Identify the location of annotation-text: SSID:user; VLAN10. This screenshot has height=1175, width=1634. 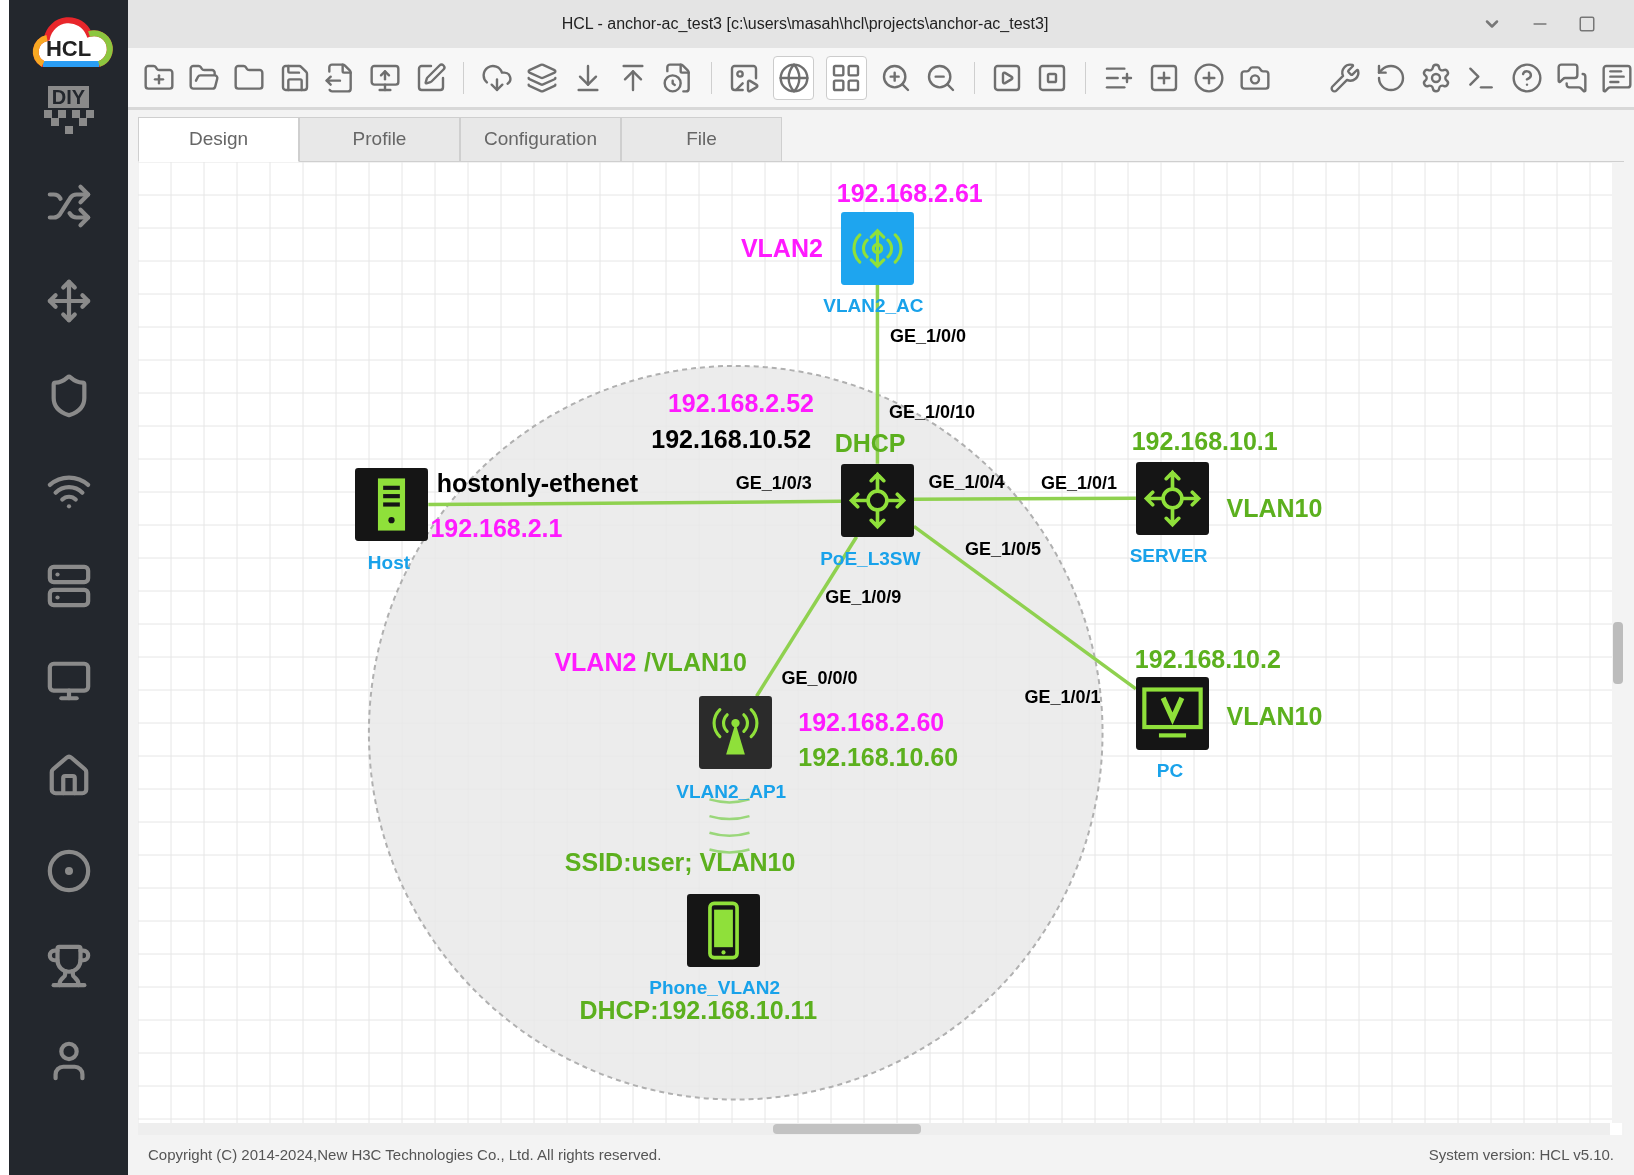
(680, 863).